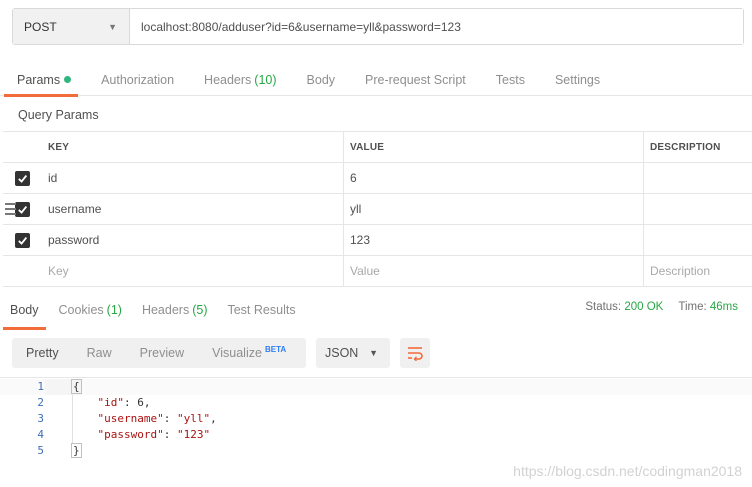  Describe the element at coordinates (114, 310) in the screenshot. I see `tab-count: (1)` at that location.